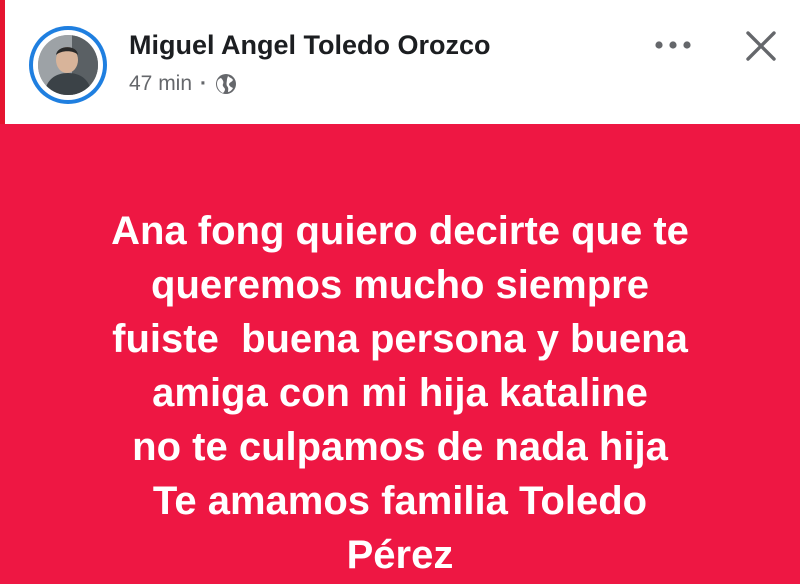 The width and height of the screenshot is (800, 584). I want to click on post-meta: 47 min ·, so click(183, 84).